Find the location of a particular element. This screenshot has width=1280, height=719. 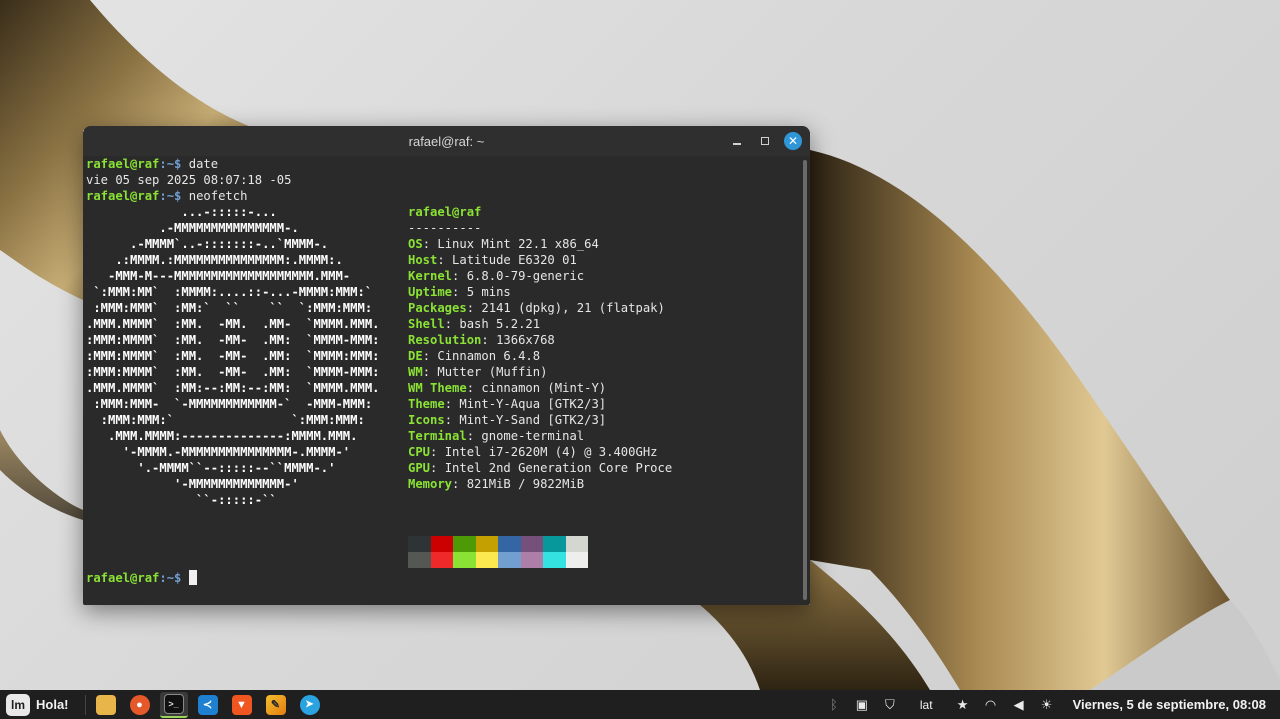

info-row: Memory: 821MiB / 9822MiB is located at coordinates (496, 484).